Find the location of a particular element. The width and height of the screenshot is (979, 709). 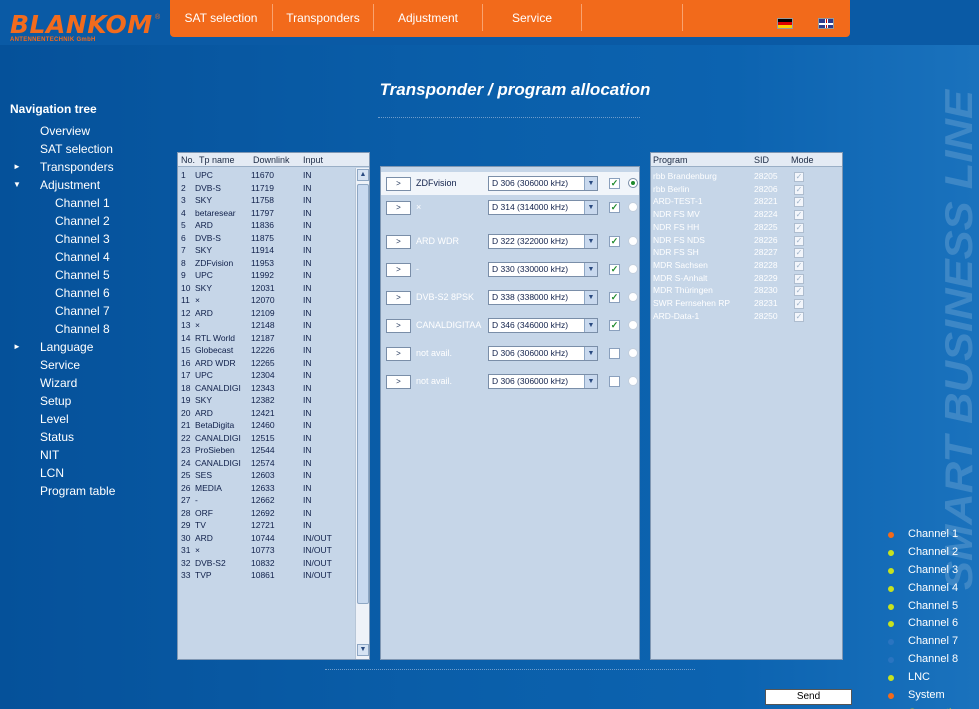

table-row: 7 SKY 11914 IN is located at coordinates (266, 250).